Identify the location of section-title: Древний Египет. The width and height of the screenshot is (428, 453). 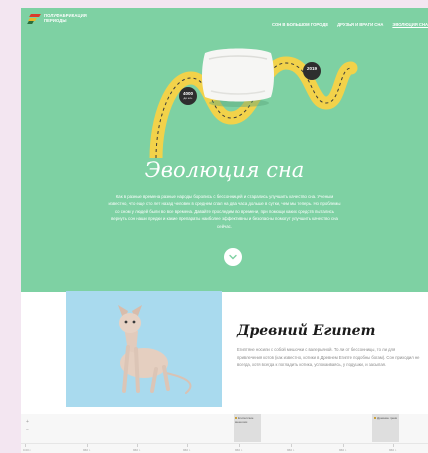
(306, 331).